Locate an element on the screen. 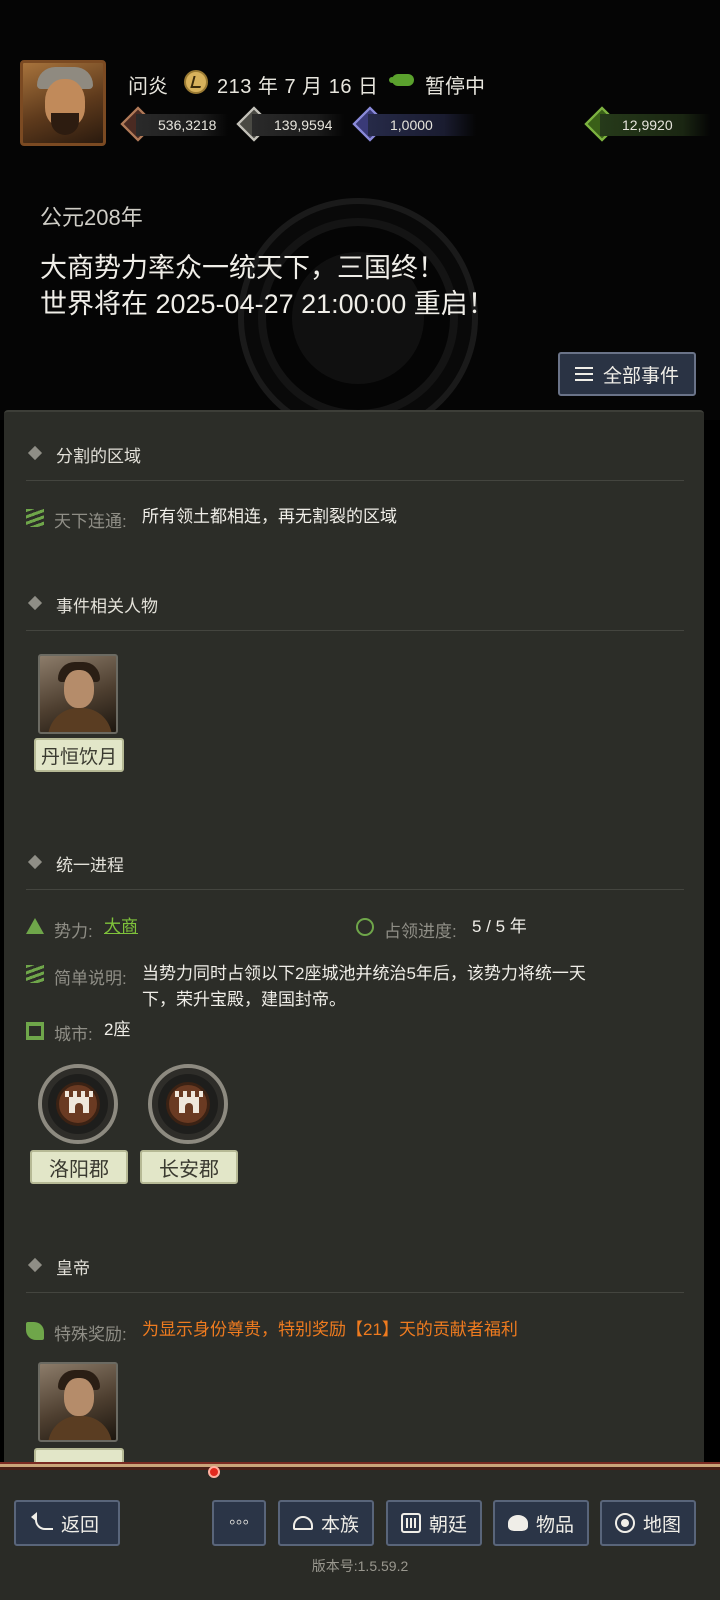  description-text: 当势力同时占领以下2座城池并统治5年后，该势力将统一天 下，荣升宝殿，建国封帝。 is located at coordinates (364, 986).